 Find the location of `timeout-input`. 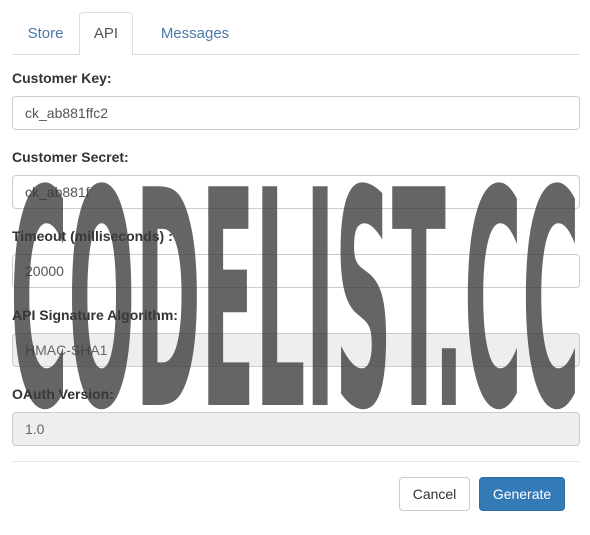

timeout-input is located at coordinates (296, 271).